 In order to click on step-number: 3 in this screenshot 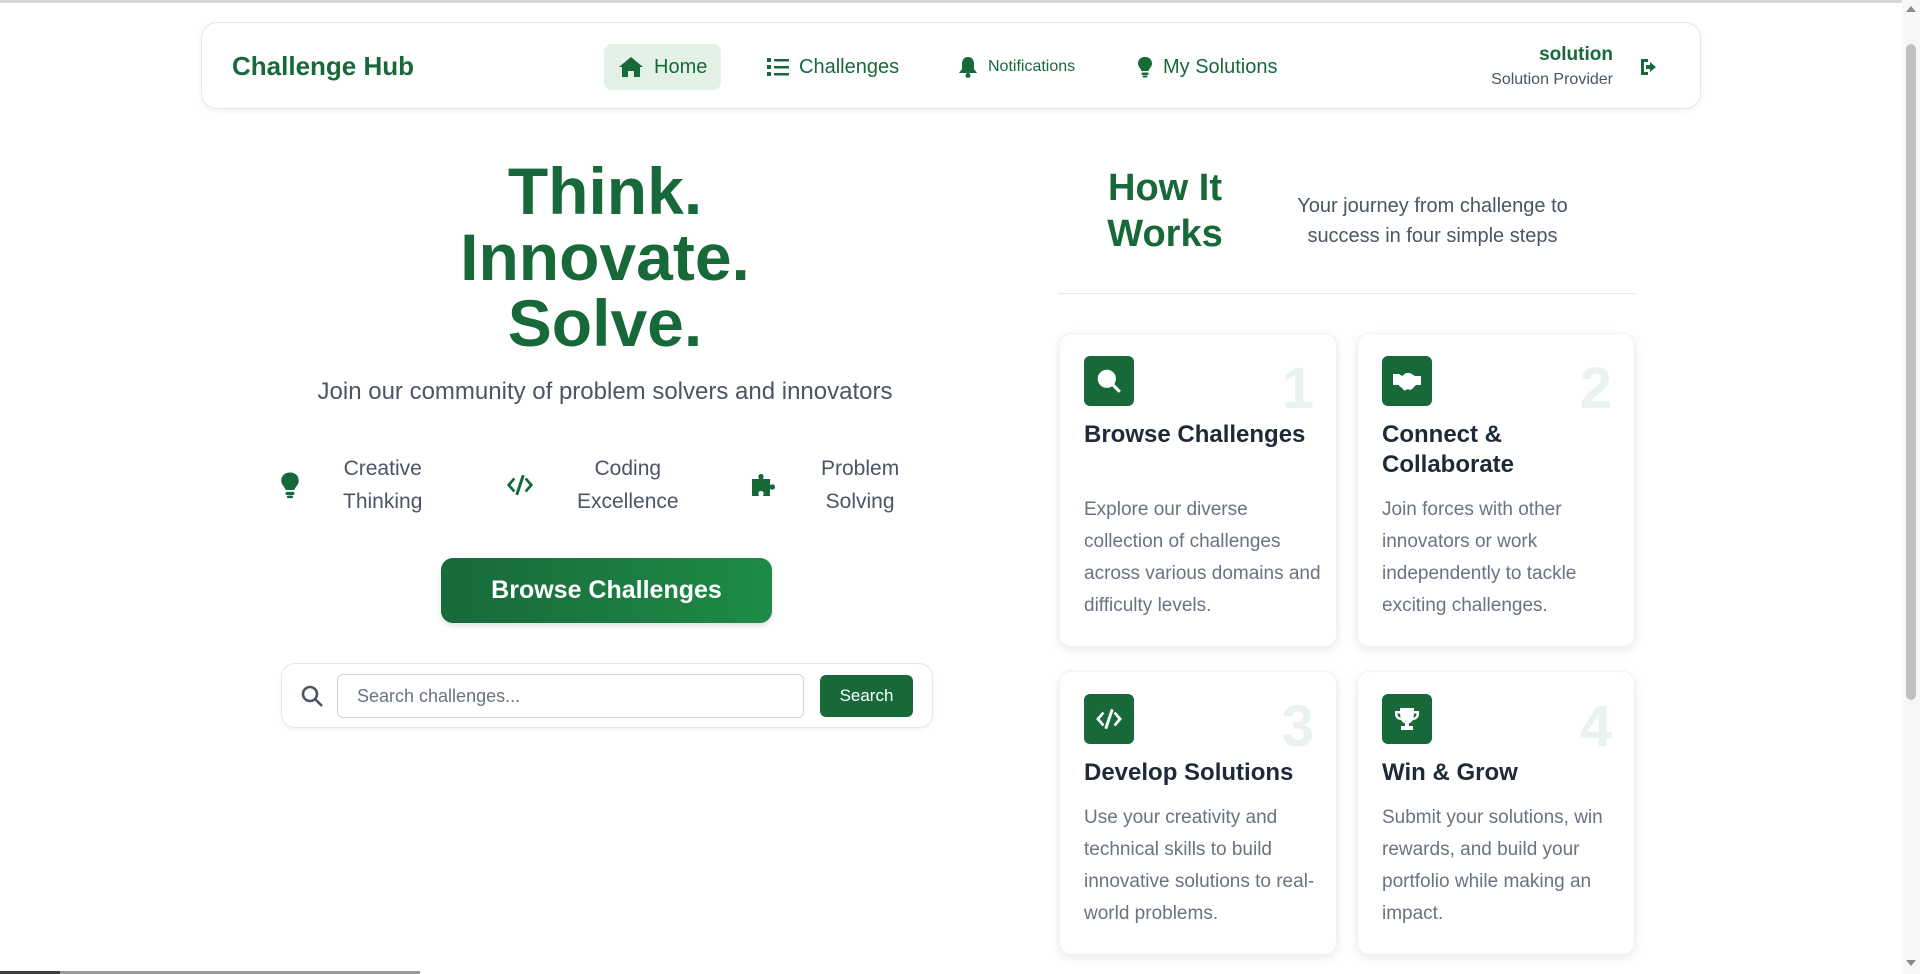, I will do `click(1297, 726)`.